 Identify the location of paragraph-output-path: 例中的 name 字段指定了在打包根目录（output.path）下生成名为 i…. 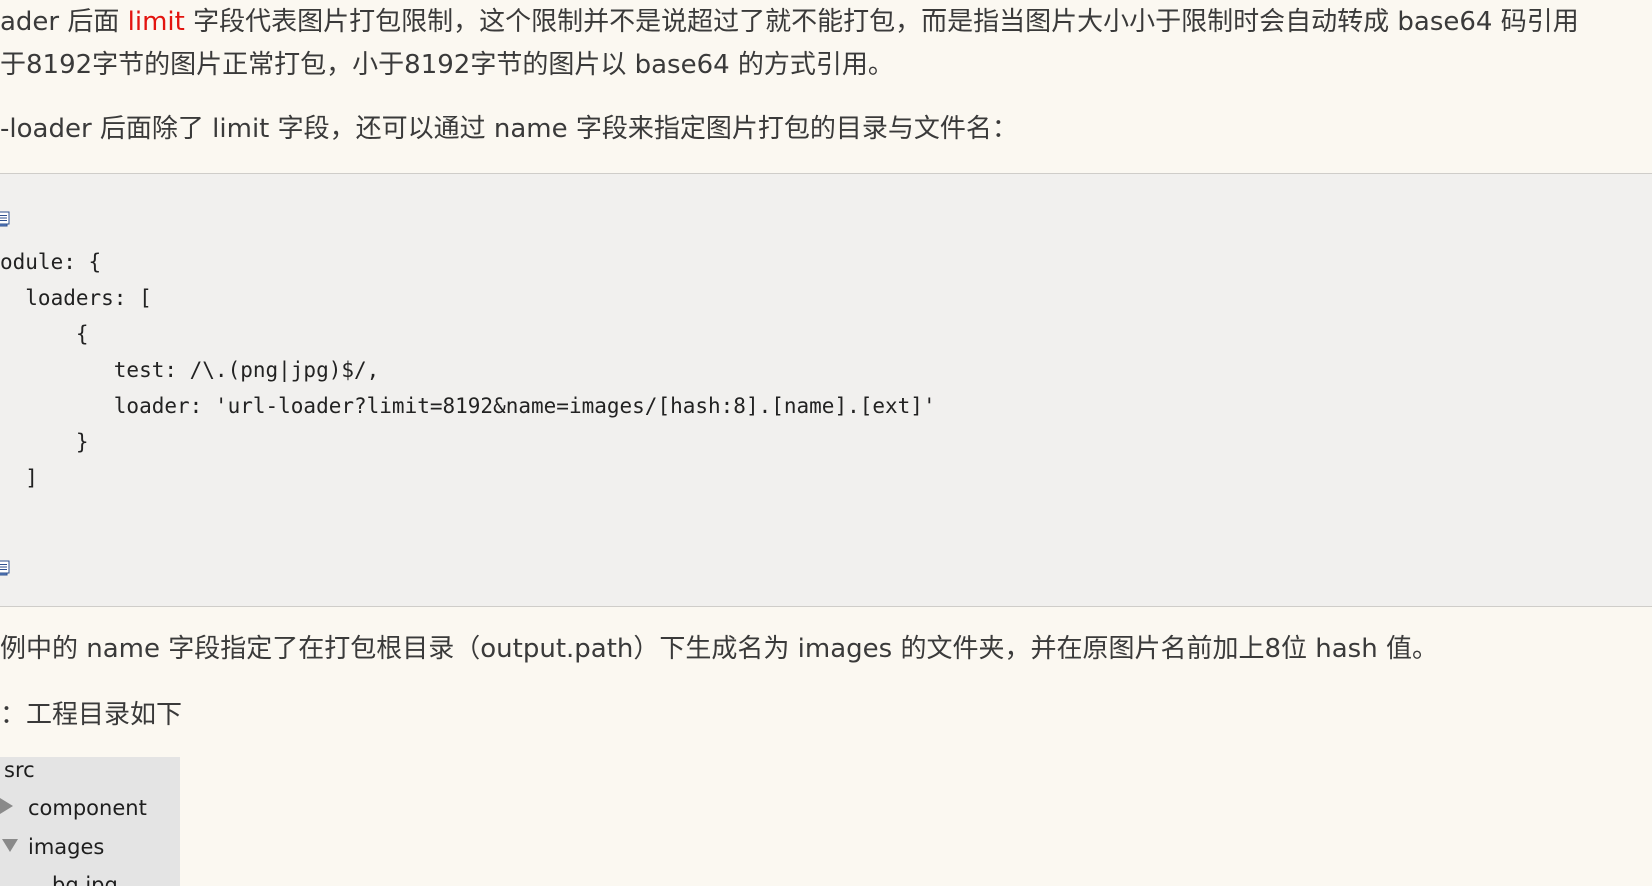
(719, 649).